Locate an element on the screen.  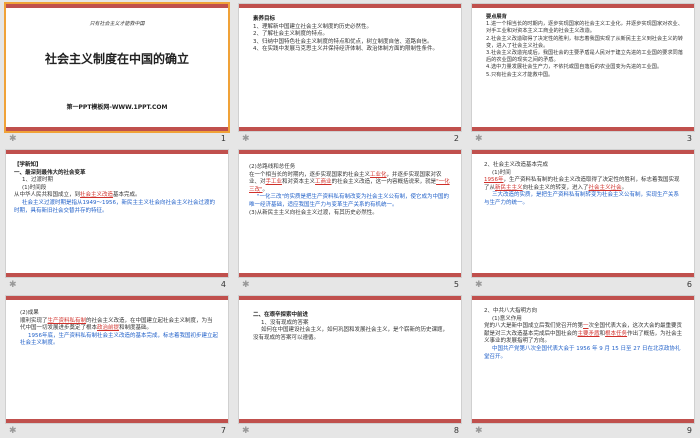
slide-text-line: 党的八大是新中国成立后我们党召开的第 is located at coordinates (534, 326).